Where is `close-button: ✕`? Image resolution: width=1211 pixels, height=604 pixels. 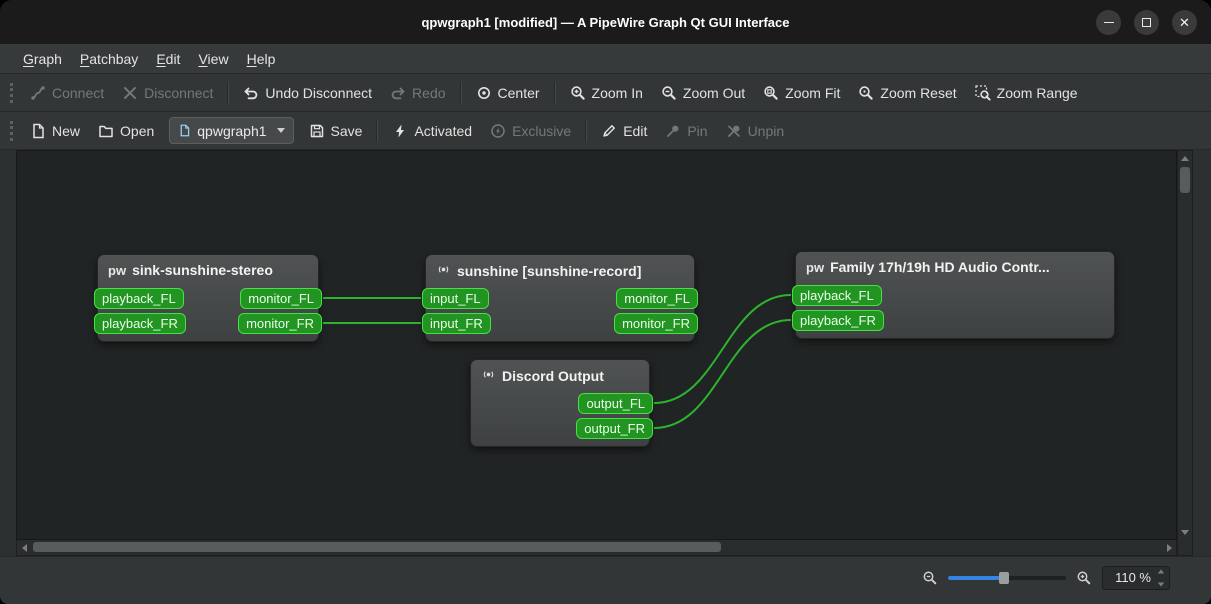
close-button: ✕ is located at coordinates (1184, 22).